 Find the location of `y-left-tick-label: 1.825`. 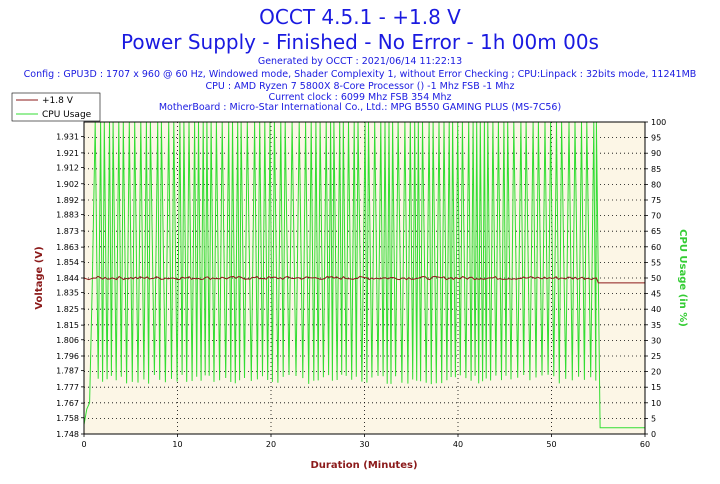

y-left-tick-label: 1.825 is located at coordinates (67, 309).